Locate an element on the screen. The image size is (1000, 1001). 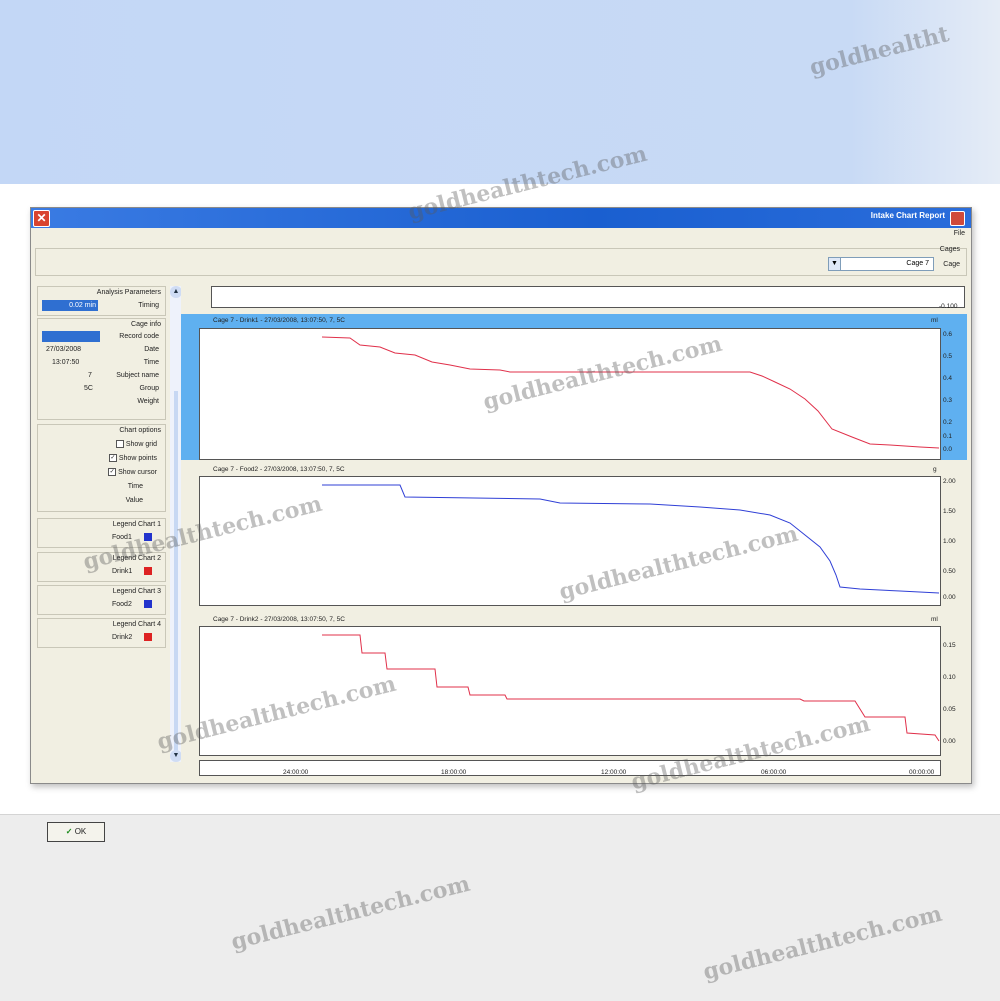
cage-label: Cage is located at coordinates (951, 264).